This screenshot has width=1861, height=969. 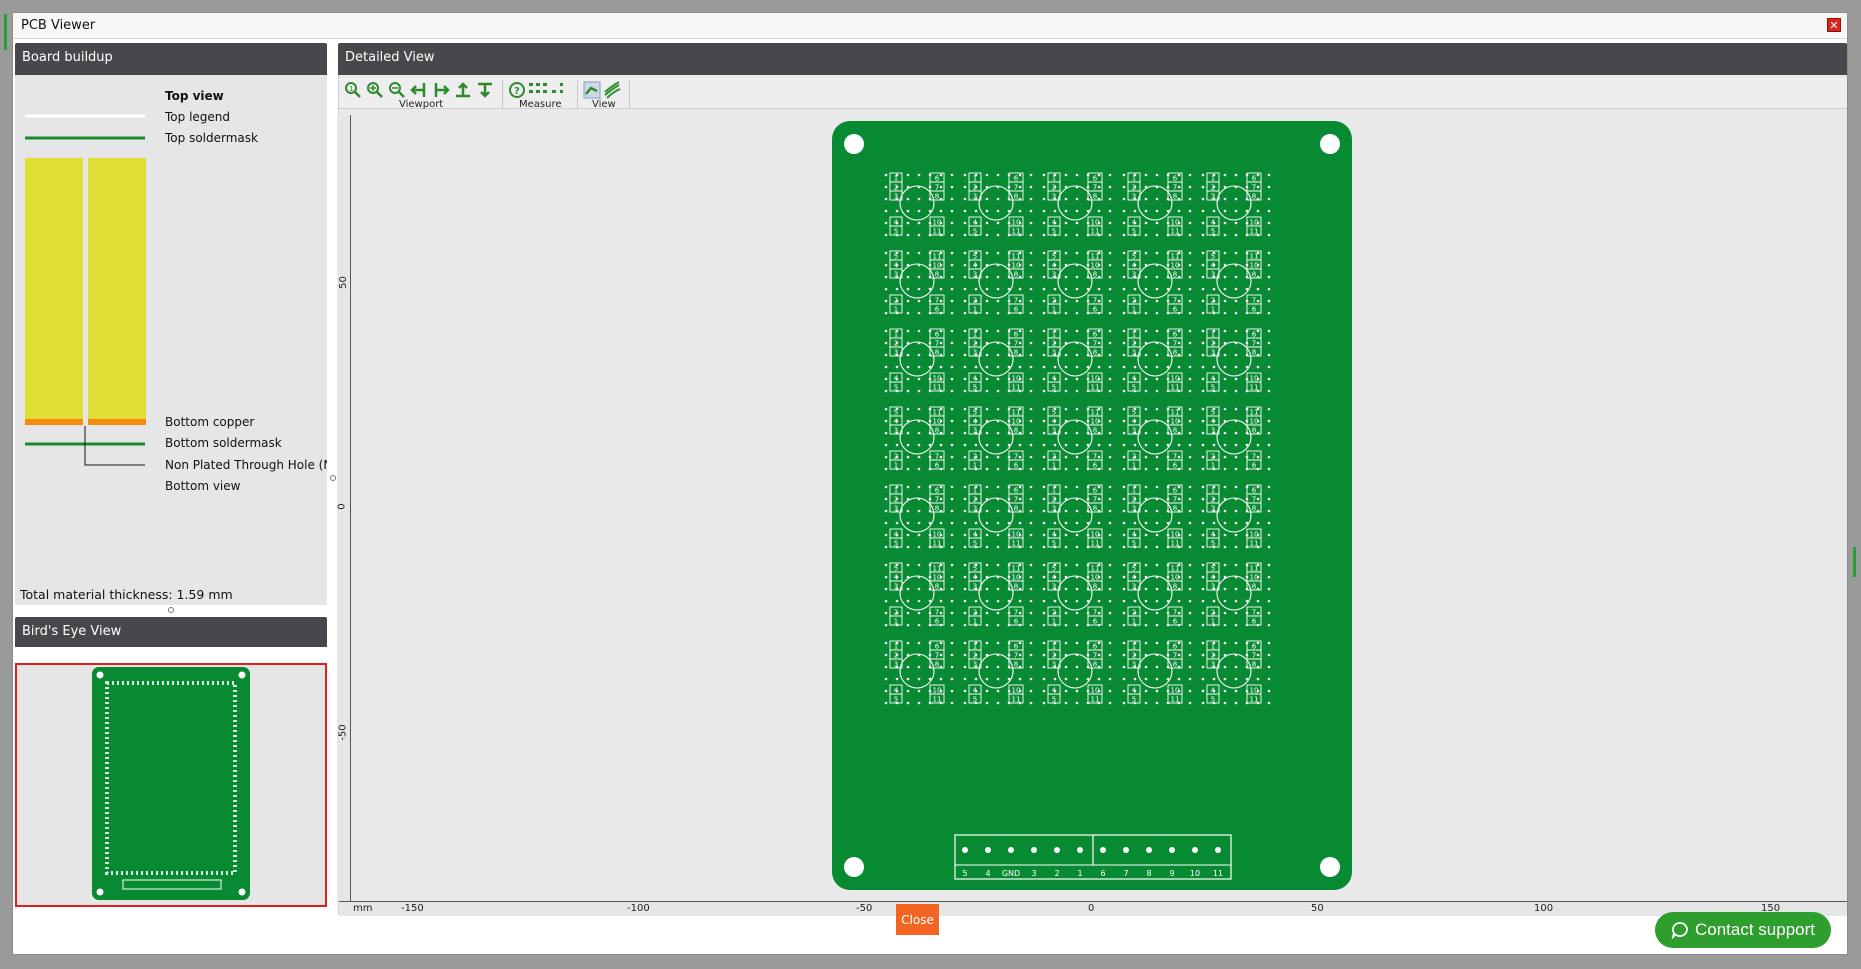 I want to click on layers-view-icon, so click(x=592, y=90).